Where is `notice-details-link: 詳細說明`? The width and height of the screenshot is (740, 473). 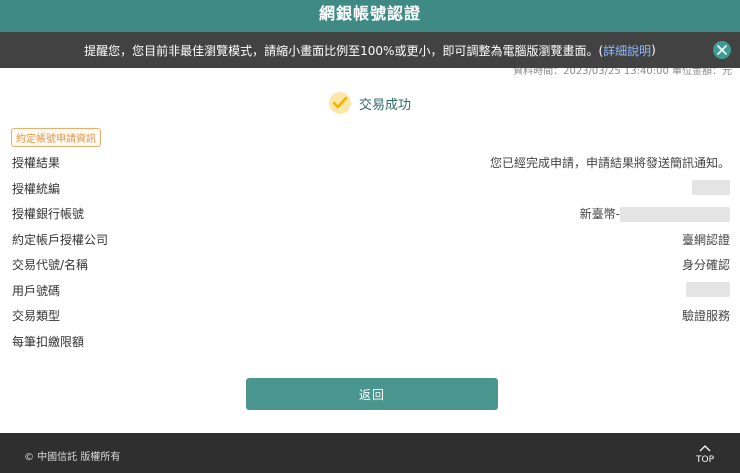 notice-details-link: 詳細說明 is located at coordinates (627, 50).